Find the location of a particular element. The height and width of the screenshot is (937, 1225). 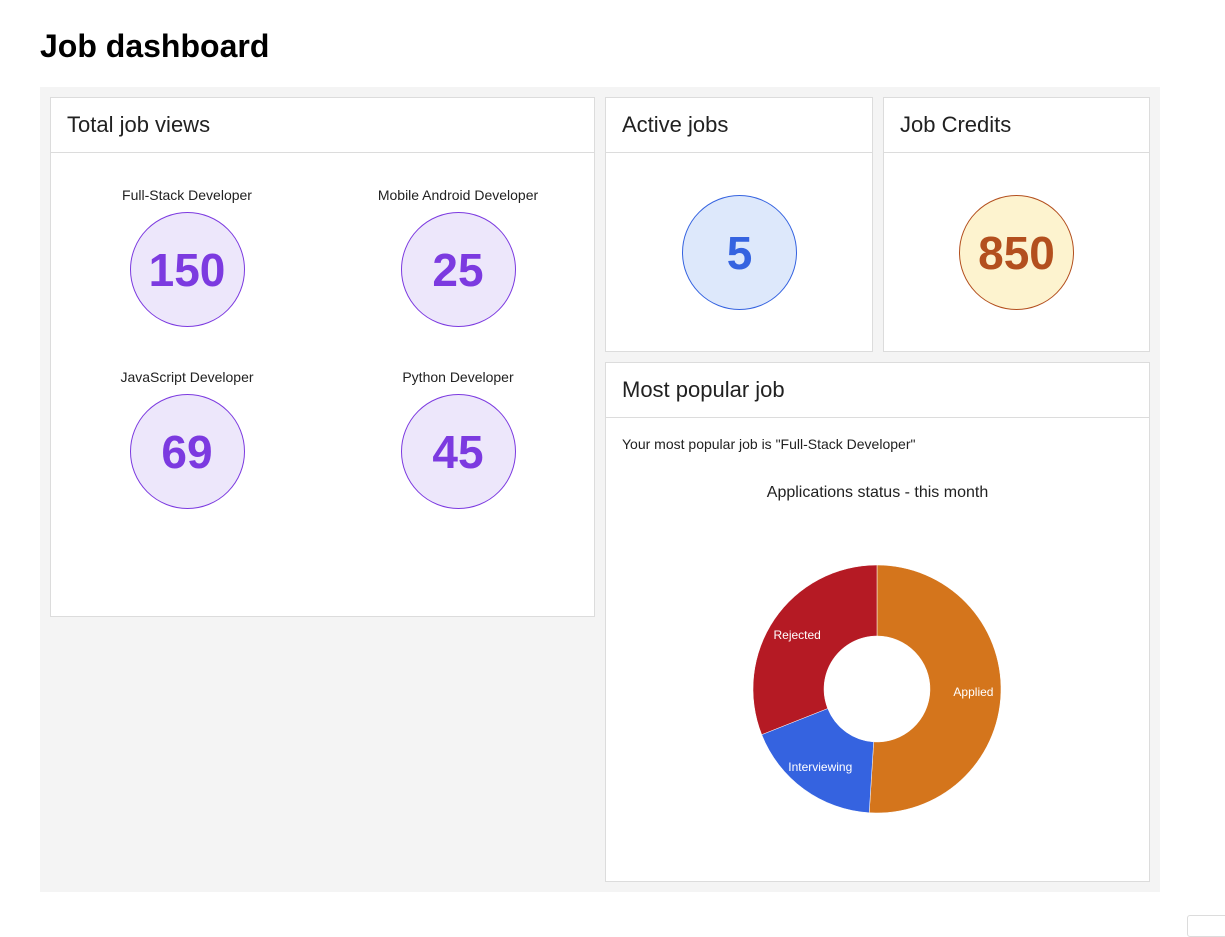

applications-status-donut-chart: Applied Interviewing Rejected is located at coordinates (877, 689).